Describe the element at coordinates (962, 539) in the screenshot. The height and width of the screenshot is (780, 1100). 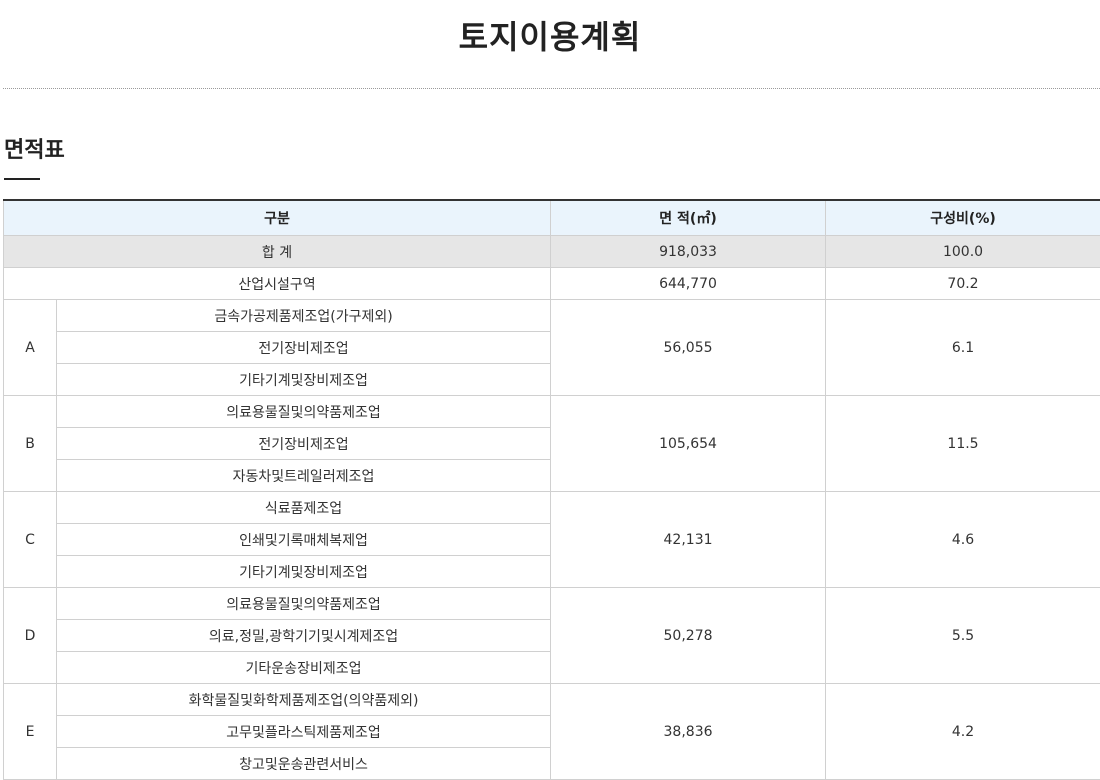
I see `group-ratio: 4.6` at that location.